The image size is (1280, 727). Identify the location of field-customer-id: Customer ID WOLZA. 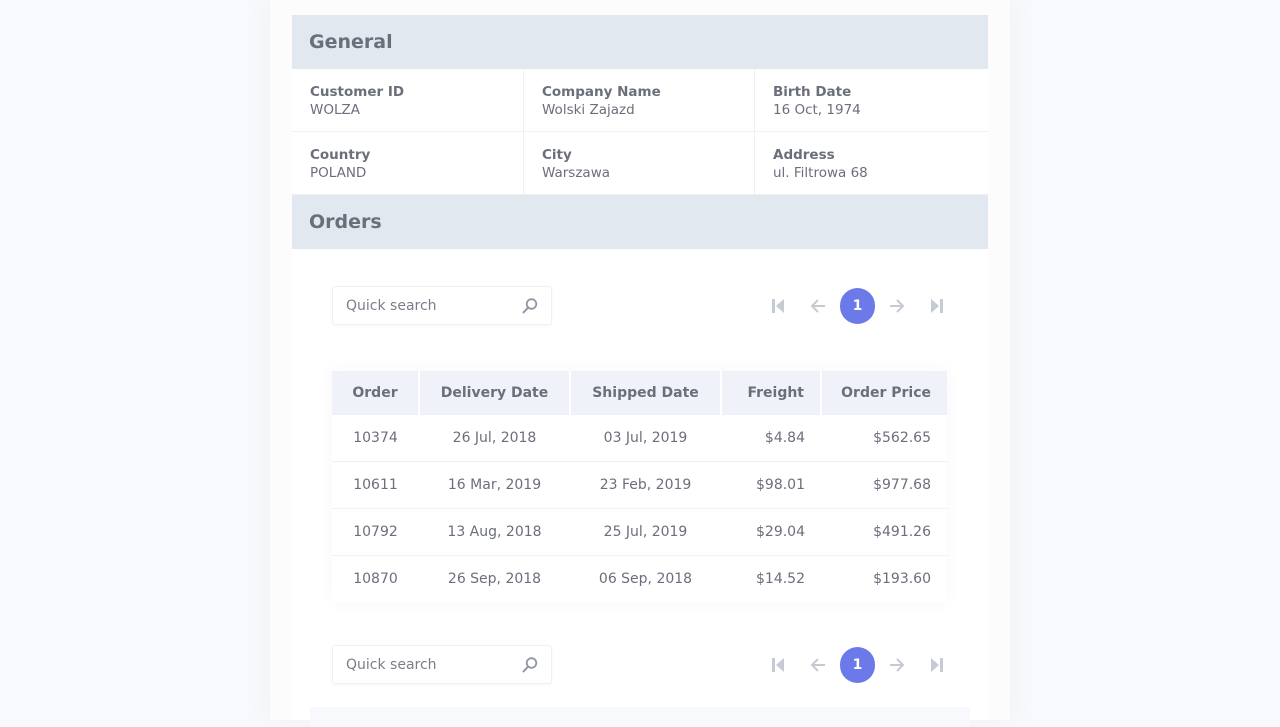
(408, 100).